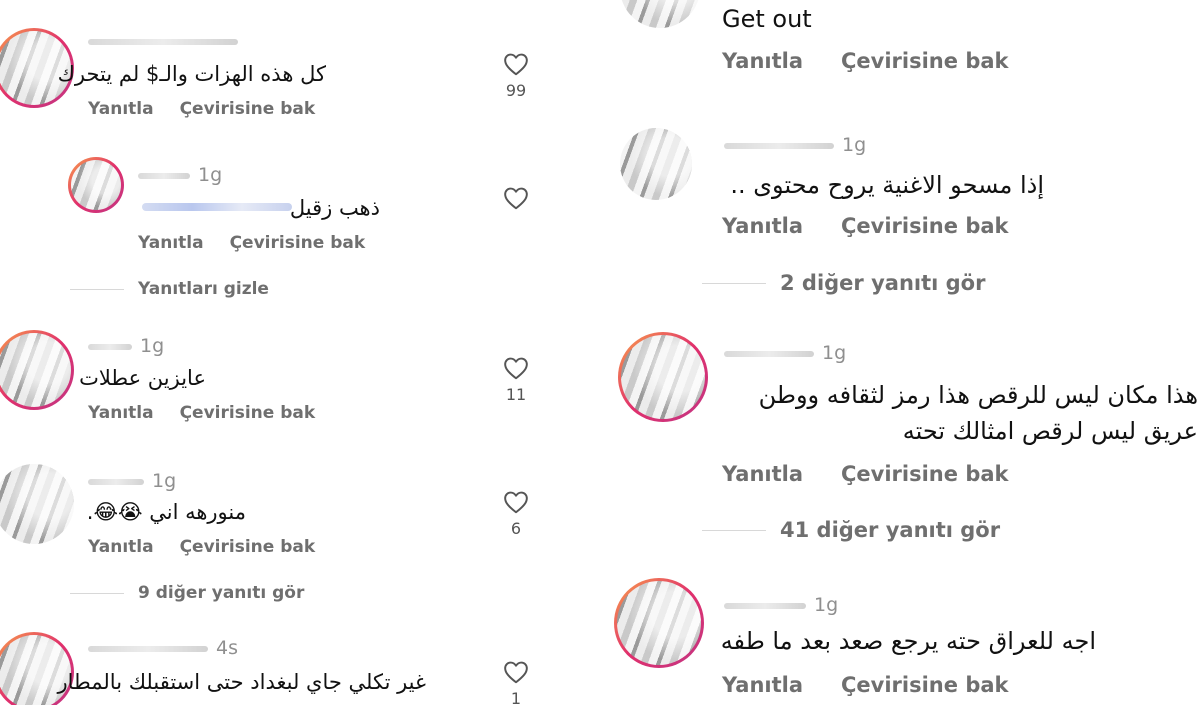 This screenshot has width=1200, height=705. I want to click on comment-text: عايزين عطلات, so click(142, 378).